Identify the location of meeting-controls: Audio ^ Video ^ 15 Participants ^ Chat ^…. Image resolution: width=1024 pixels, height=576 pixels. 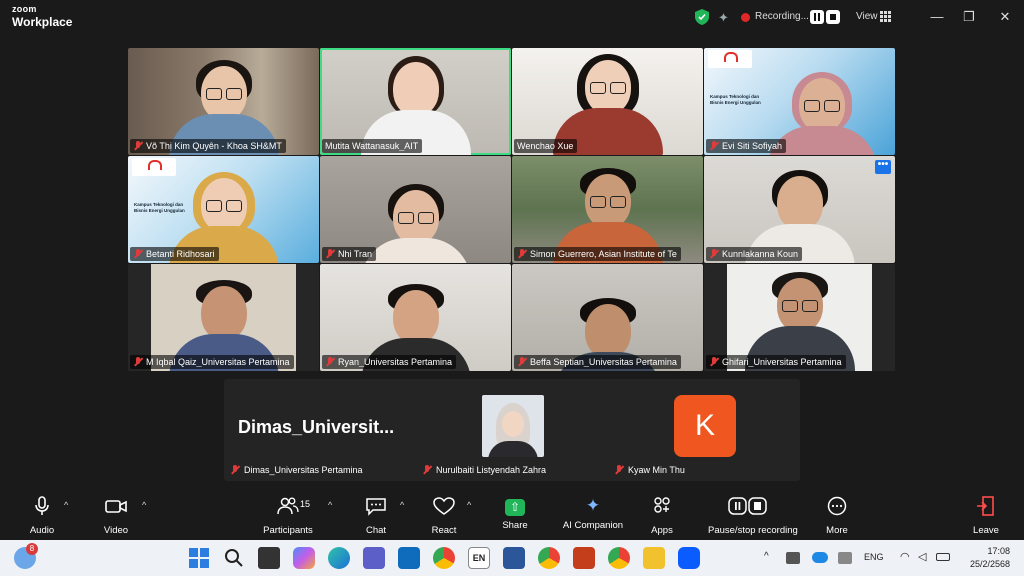
(512, 515).